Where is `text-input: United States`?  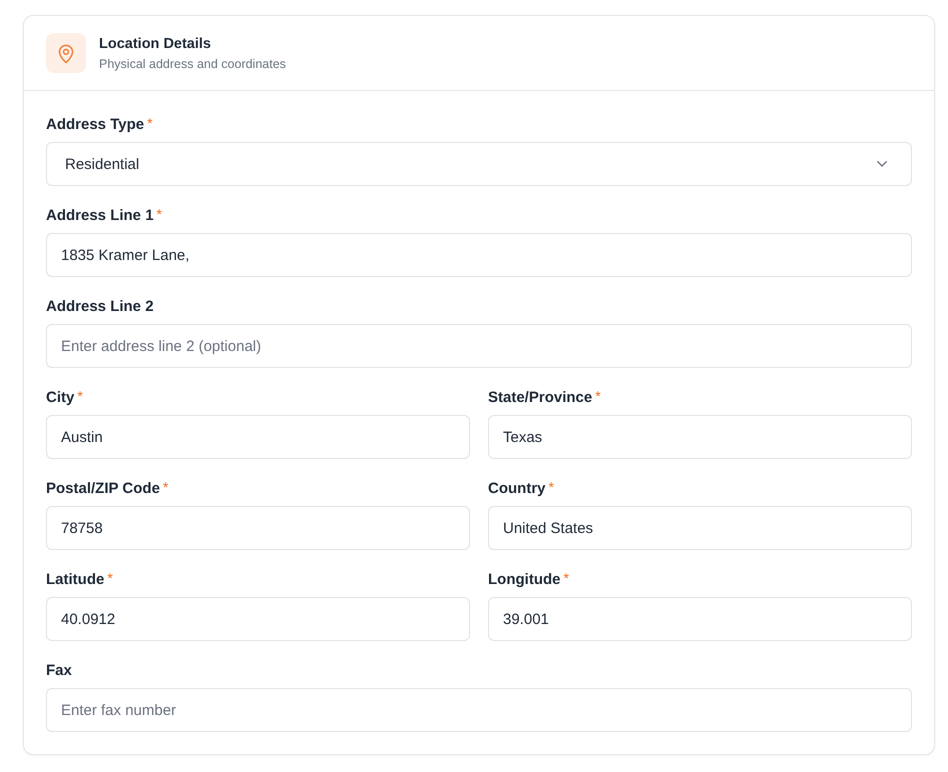 text-input: United States is located at coordinates (700, 528).